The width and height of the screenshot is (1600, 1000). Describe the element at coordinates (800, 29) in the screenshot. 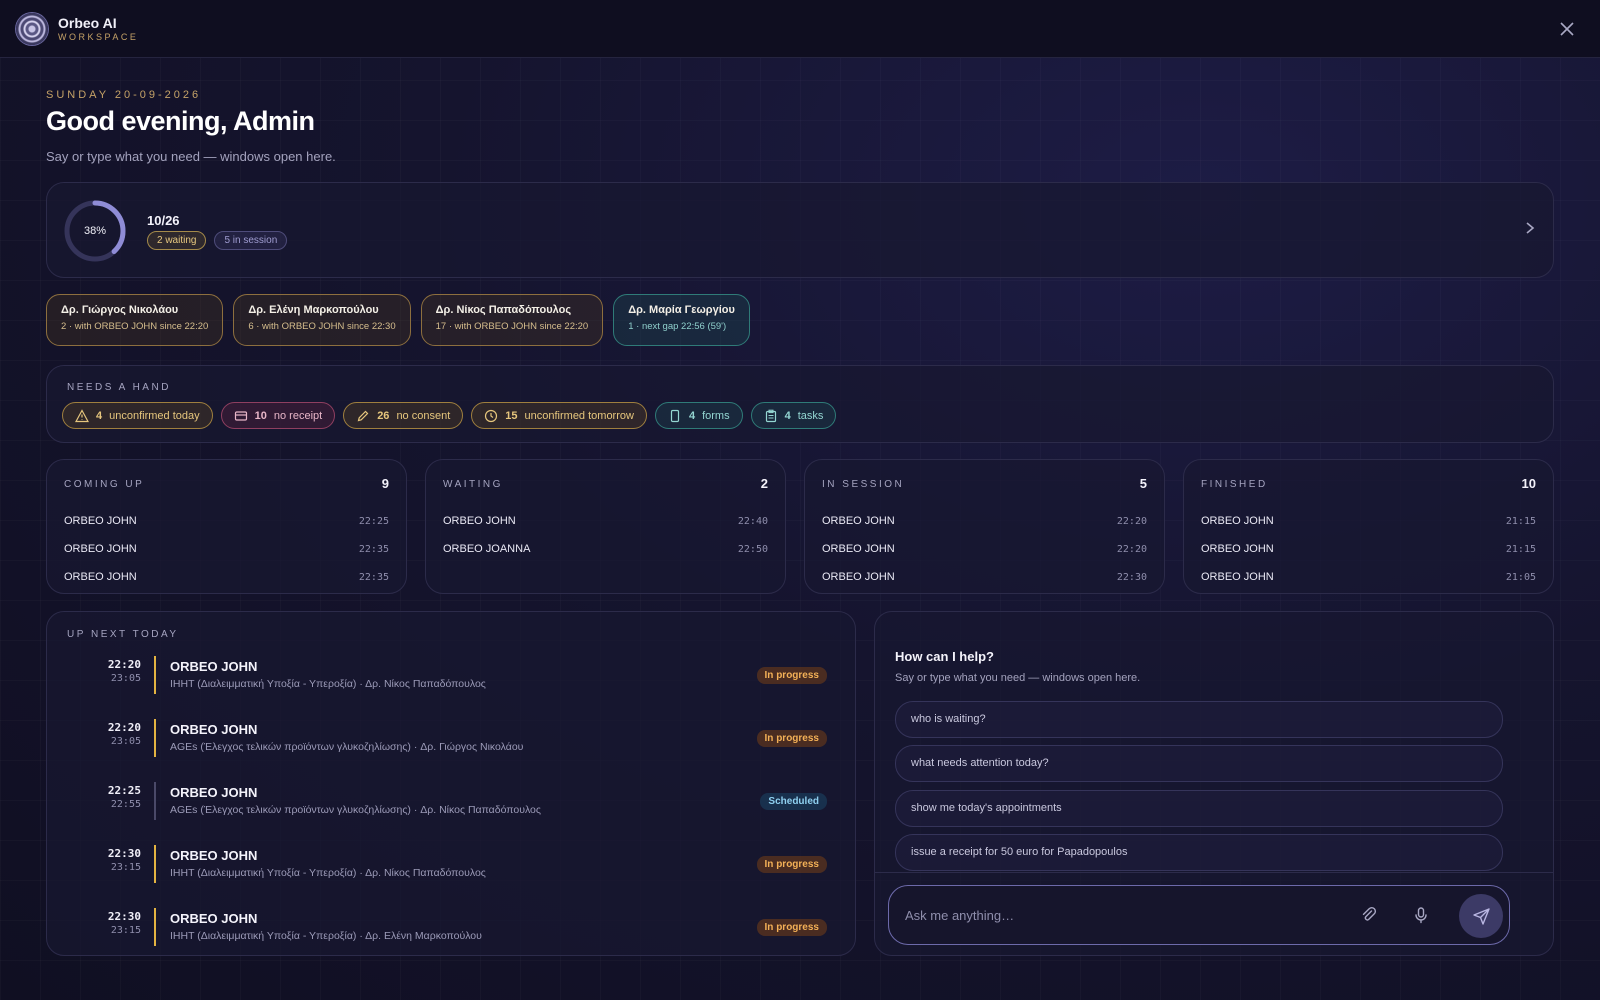

I see `top-bar: Orbeo AI WORKSPACE` at that location.